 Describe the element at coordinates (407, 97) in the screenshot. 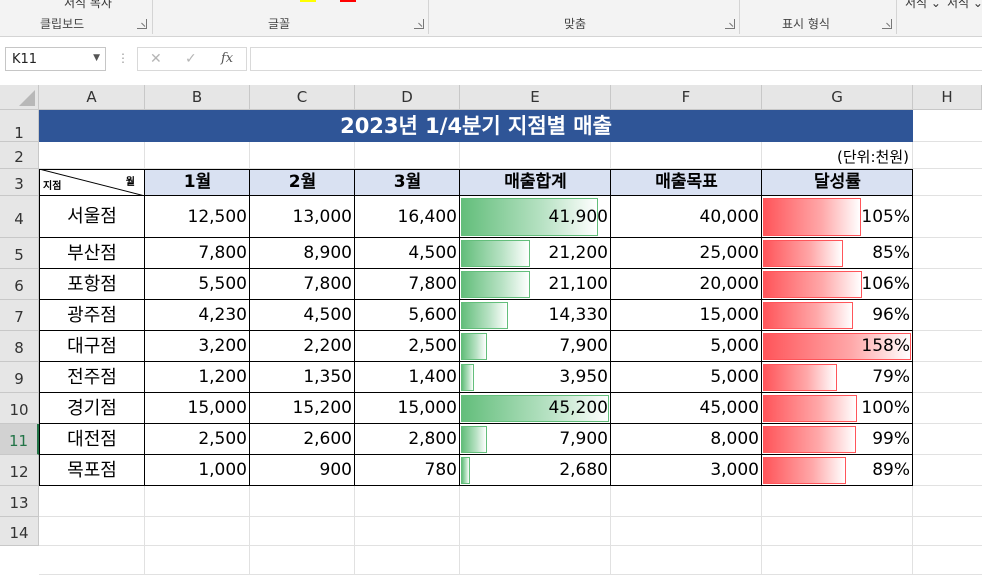

I see `column-header-d: D` at that location.